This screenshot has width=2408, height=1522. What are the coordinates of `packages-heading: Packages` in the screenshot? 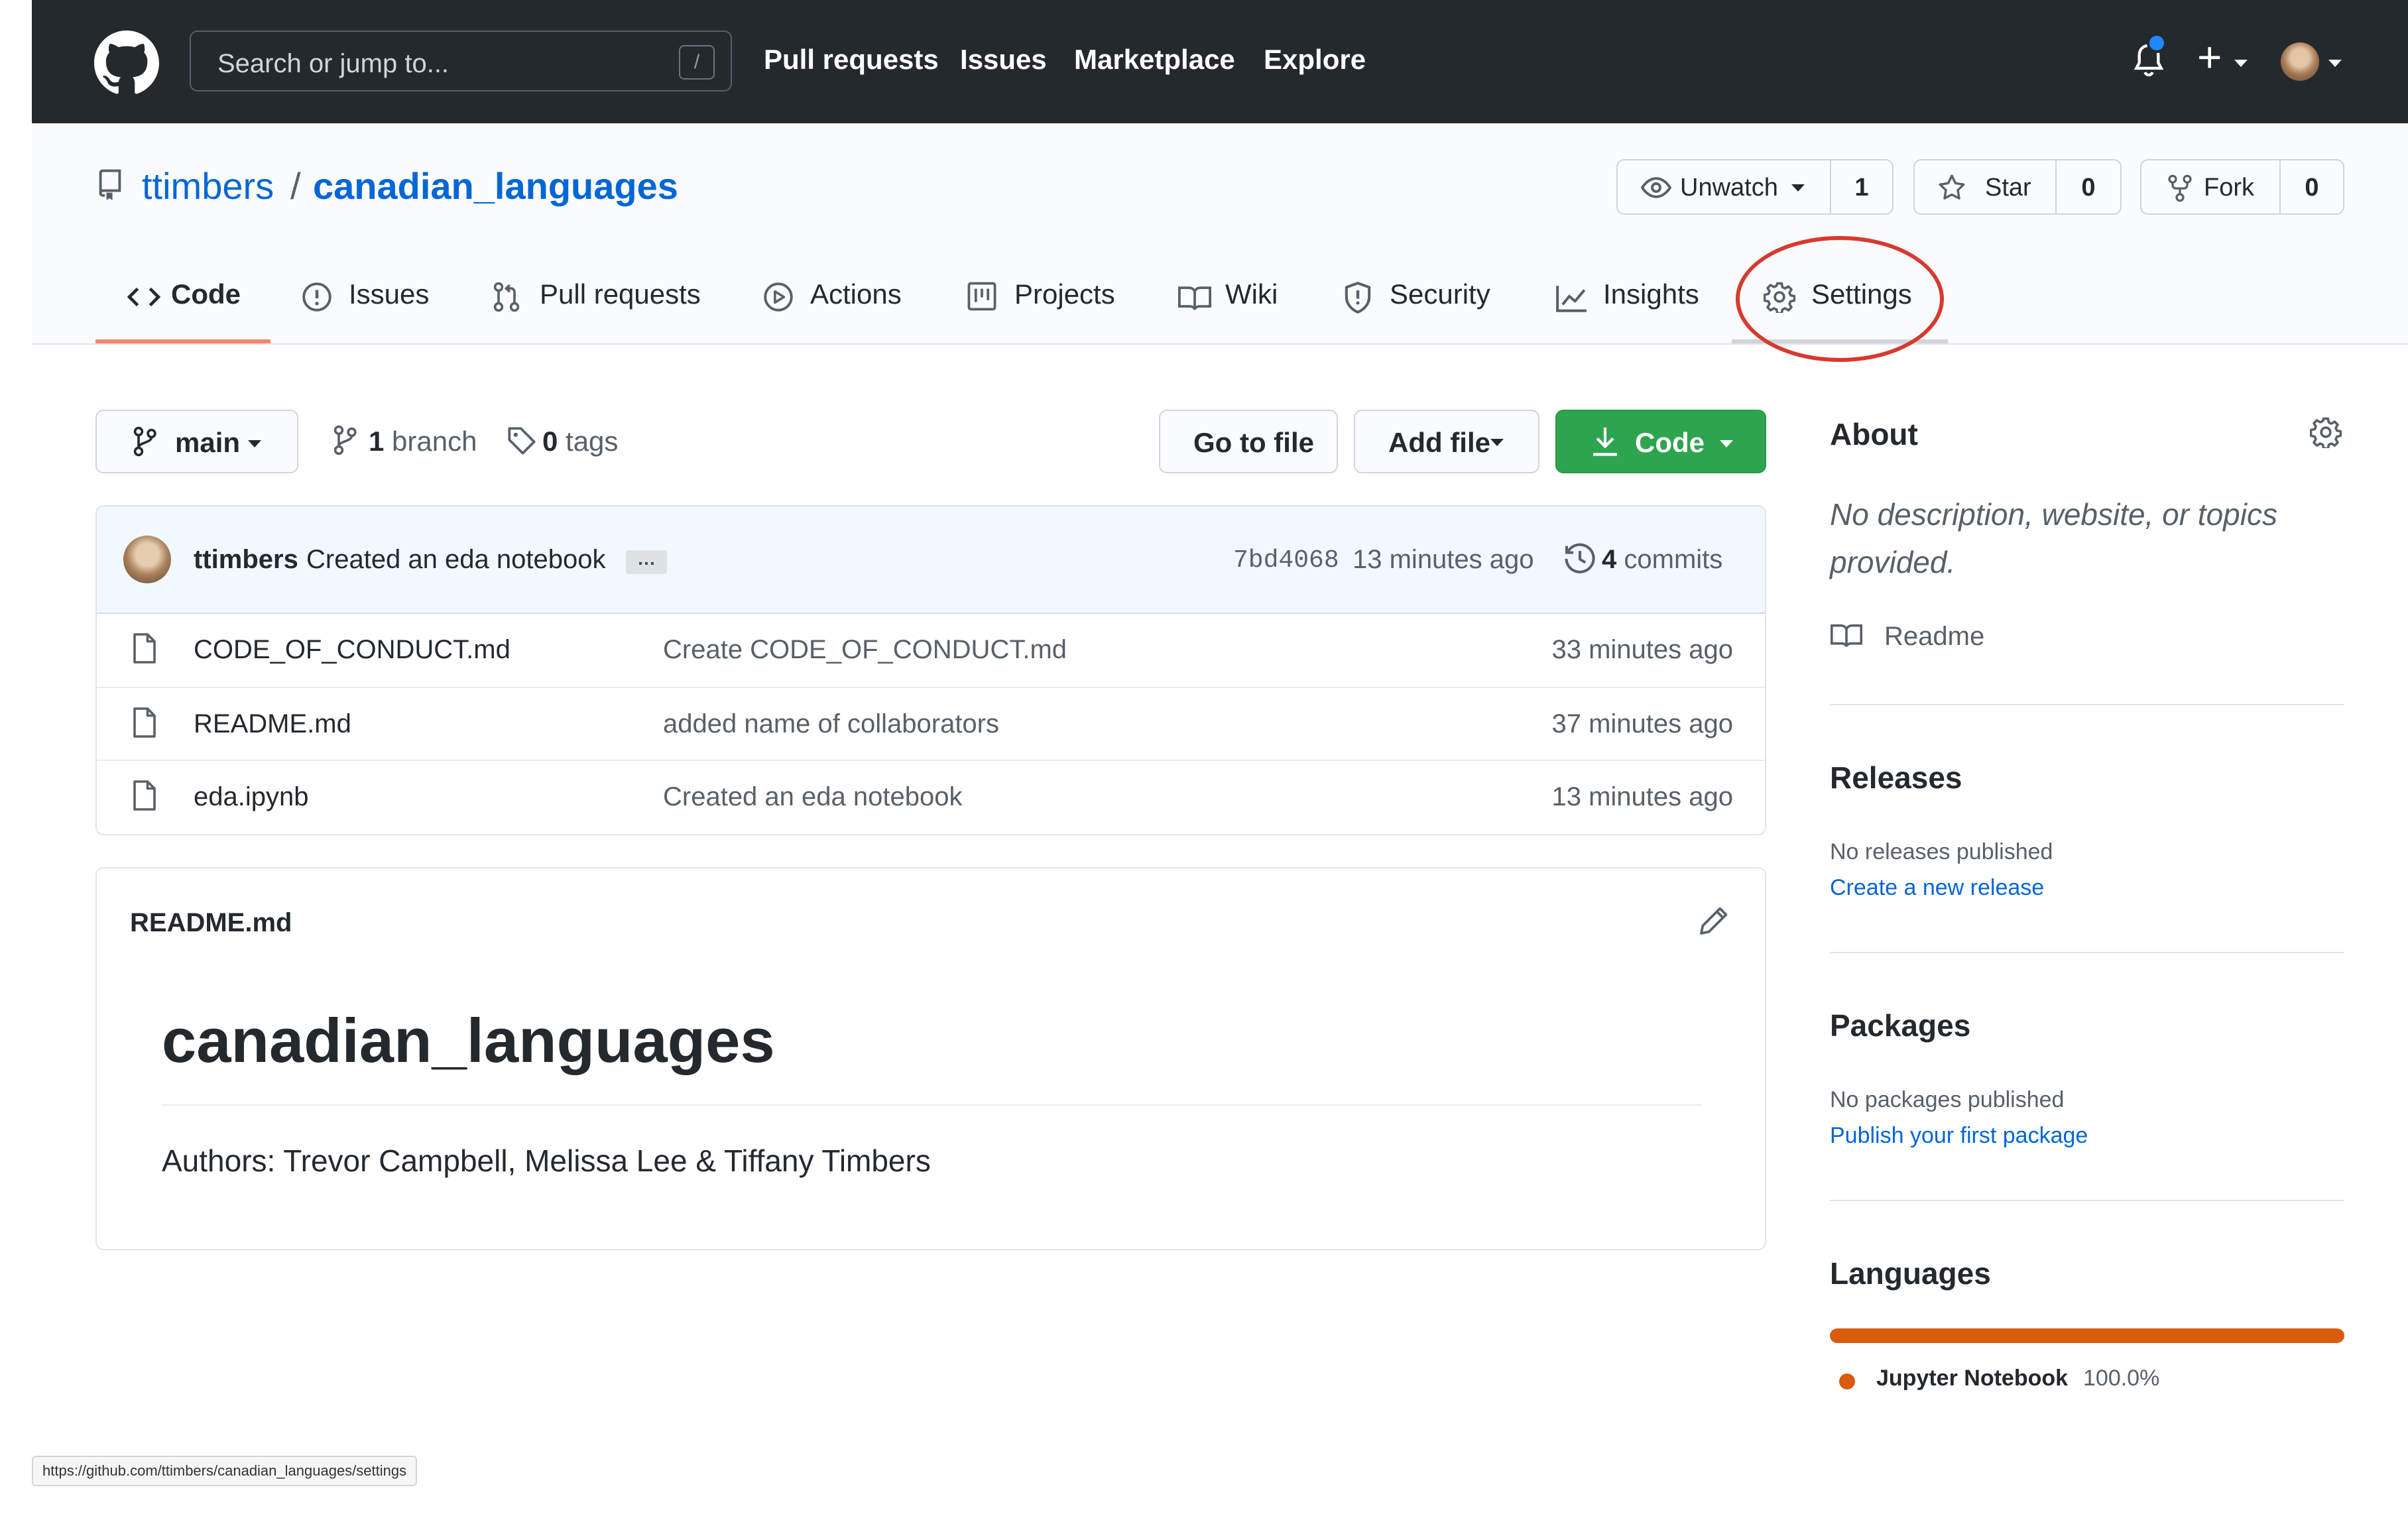 It's located at (1900, 1026).